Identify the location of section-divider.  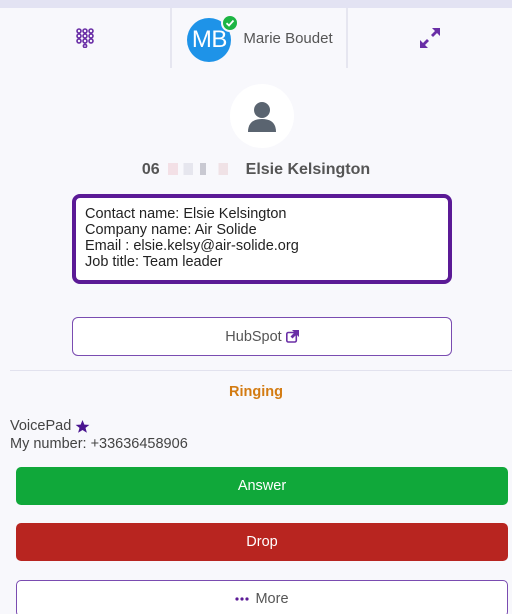
(261, 370).